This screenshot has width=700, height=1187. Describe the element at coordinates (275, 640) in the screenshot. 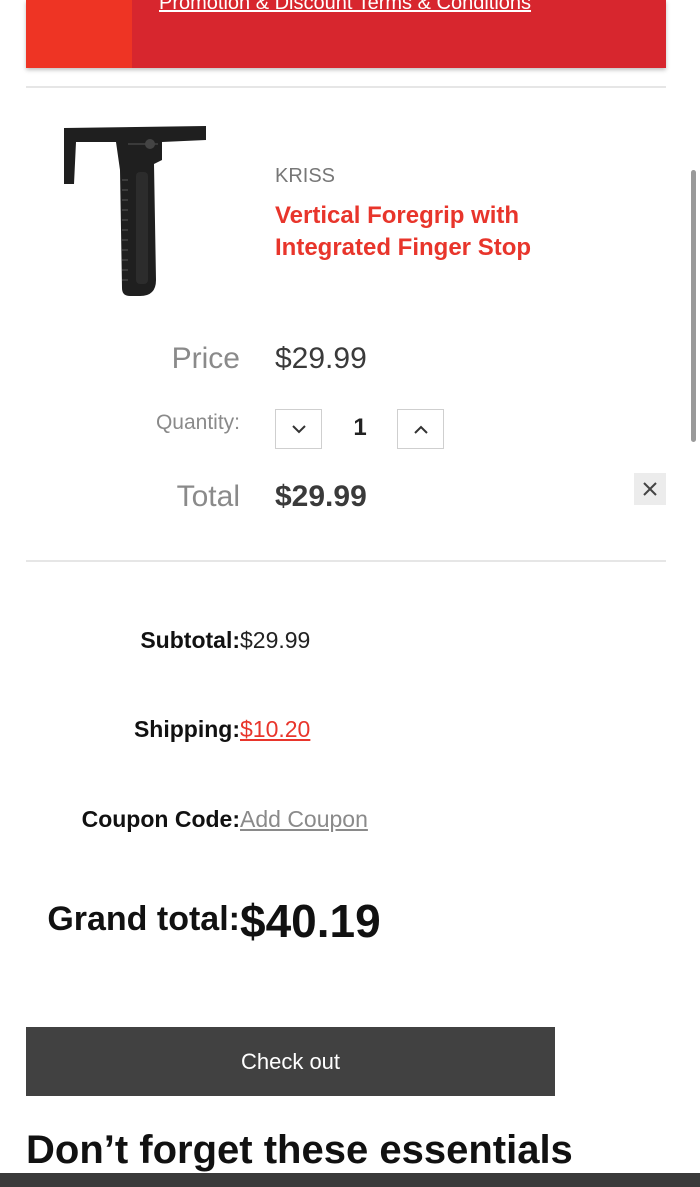

I see `subtotal-value: $29.99` at that location.